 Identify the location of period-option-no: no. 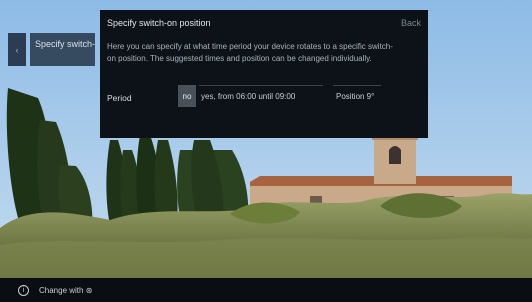
(187, 96).